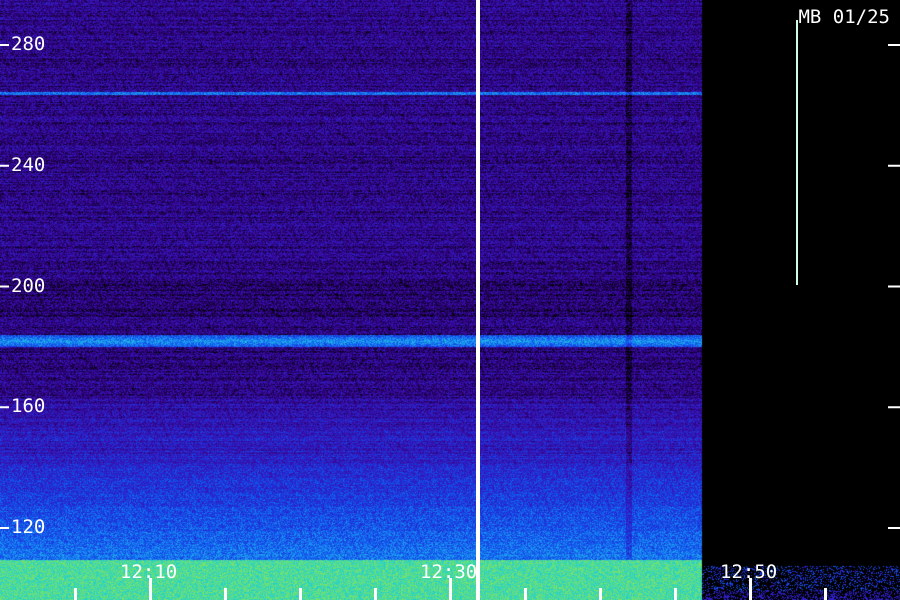  What do you see at coordinates (28, 44) in the screenshot?
I see `y-tick-label: 280` at bounding box center [28, 44].